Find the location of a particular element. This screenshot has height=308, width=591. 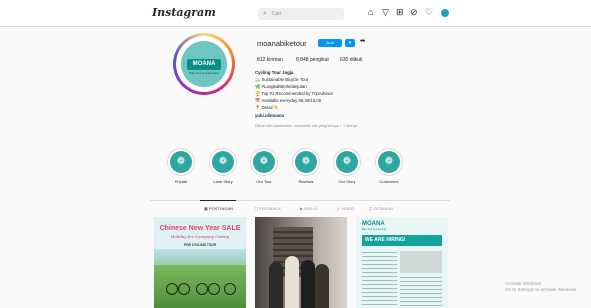

post-brand-subtitle: Bike Tour & Adventure is located at coordinates (374, 229).